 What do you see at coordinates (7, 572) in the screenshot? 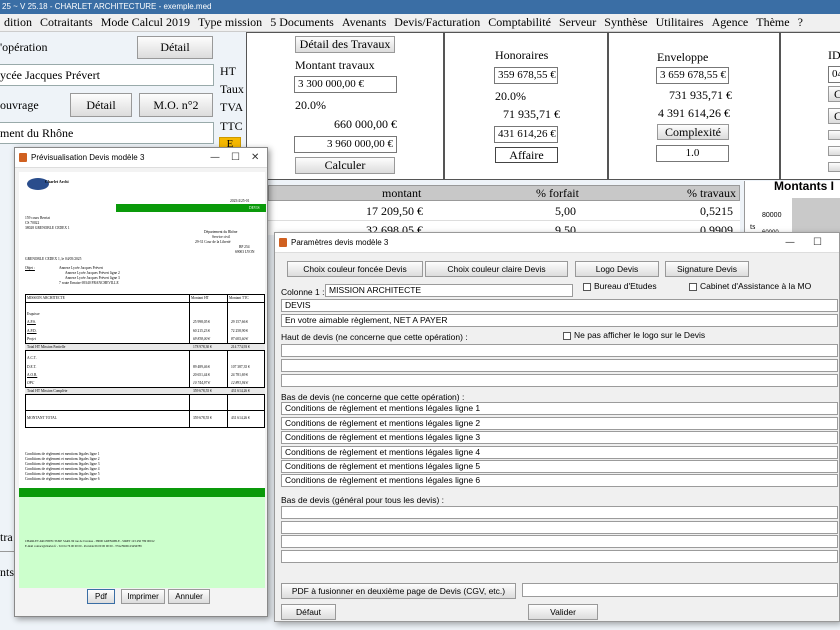
I see `peek-text-2: nts` at bounding box center [7, 572].